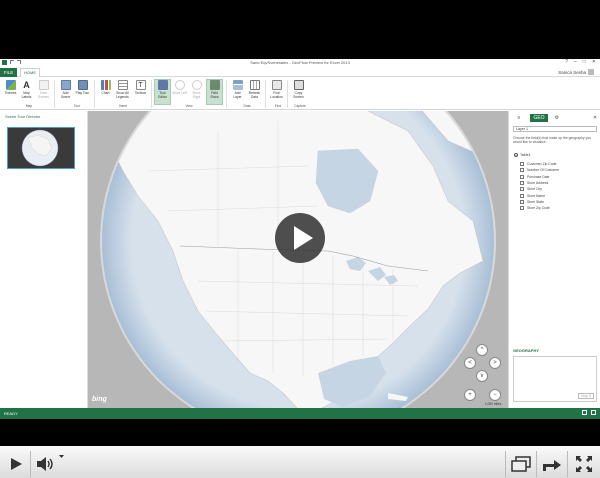 The height and width of the screenshot is (478, 600). I want to click on move-left-button: Move Left, so click(179, 92).